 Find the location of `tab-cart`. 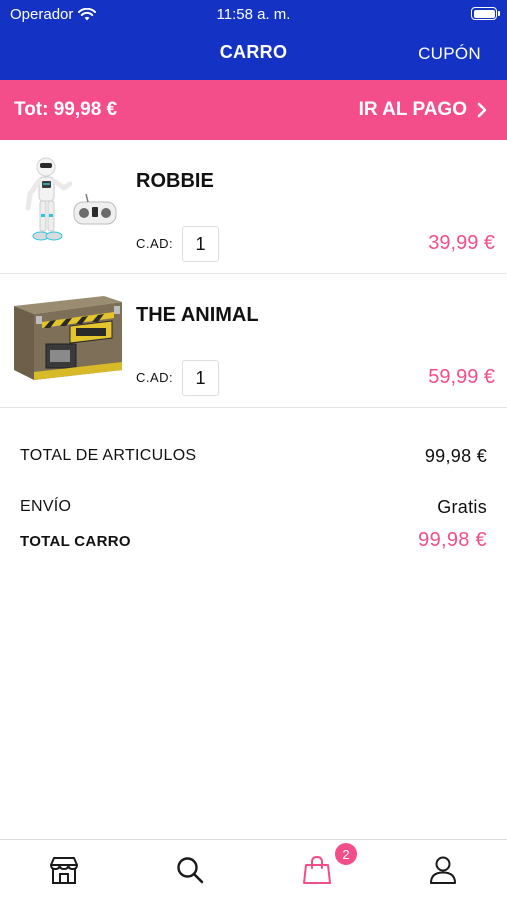

tab-cart is located at coordinates (317, 870).